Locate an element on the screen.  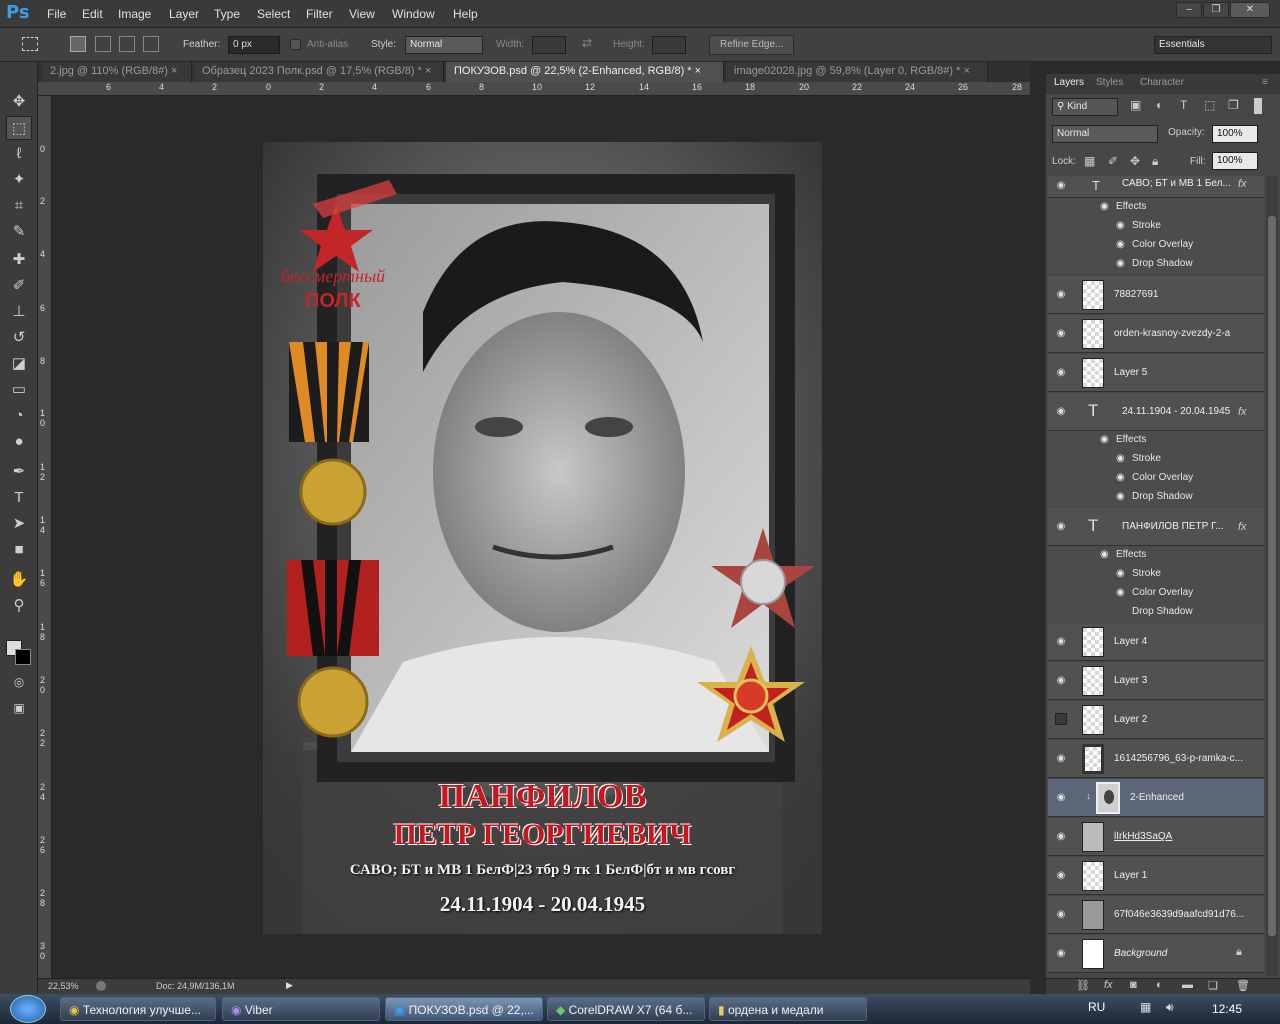
kind-filter-select: ⚲ Kind is located at coordinates (1085, 107).